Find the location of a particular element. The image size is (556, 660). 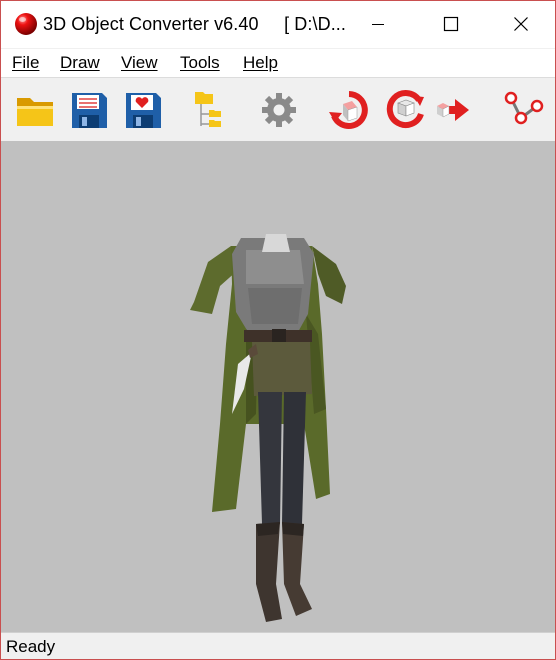

settings-gear-icon is located at coordinates (279, 110).